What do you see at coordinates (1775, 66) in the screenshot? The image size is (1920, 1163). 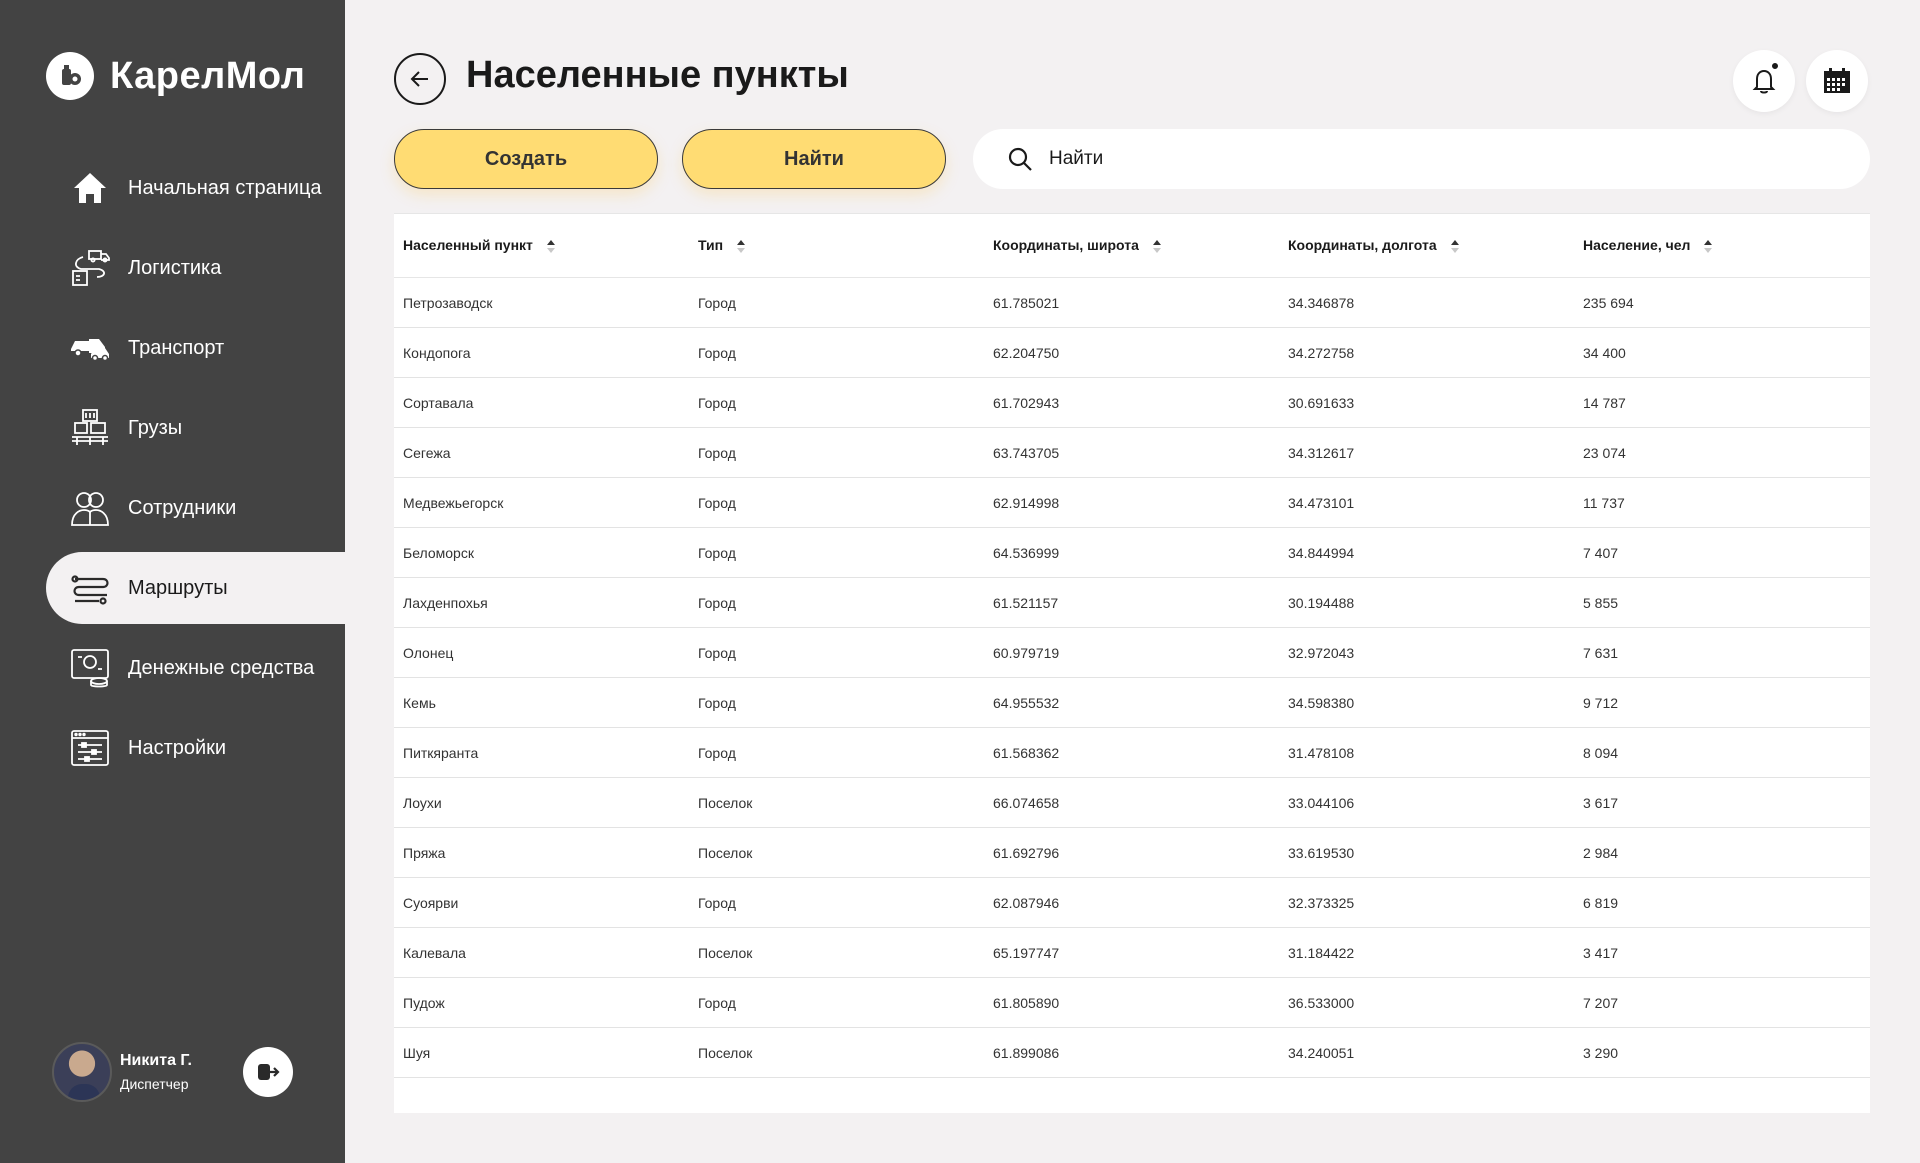 I see `notification-dot` at bounding box center [1775, 66].